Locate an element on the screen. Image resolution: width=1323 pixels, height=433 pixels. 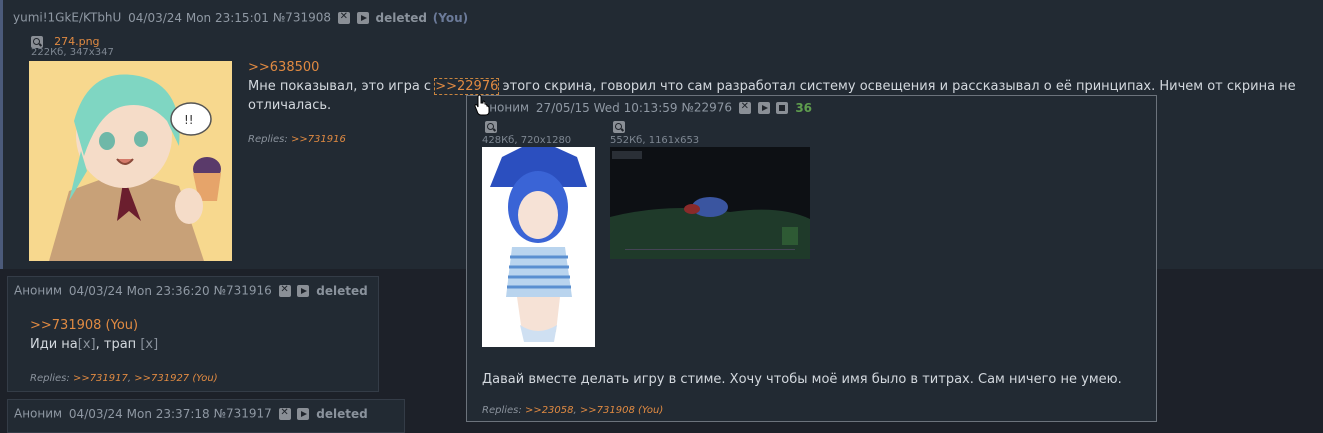
post-image-thumbnail: !! is located at coordinates (130, 161).